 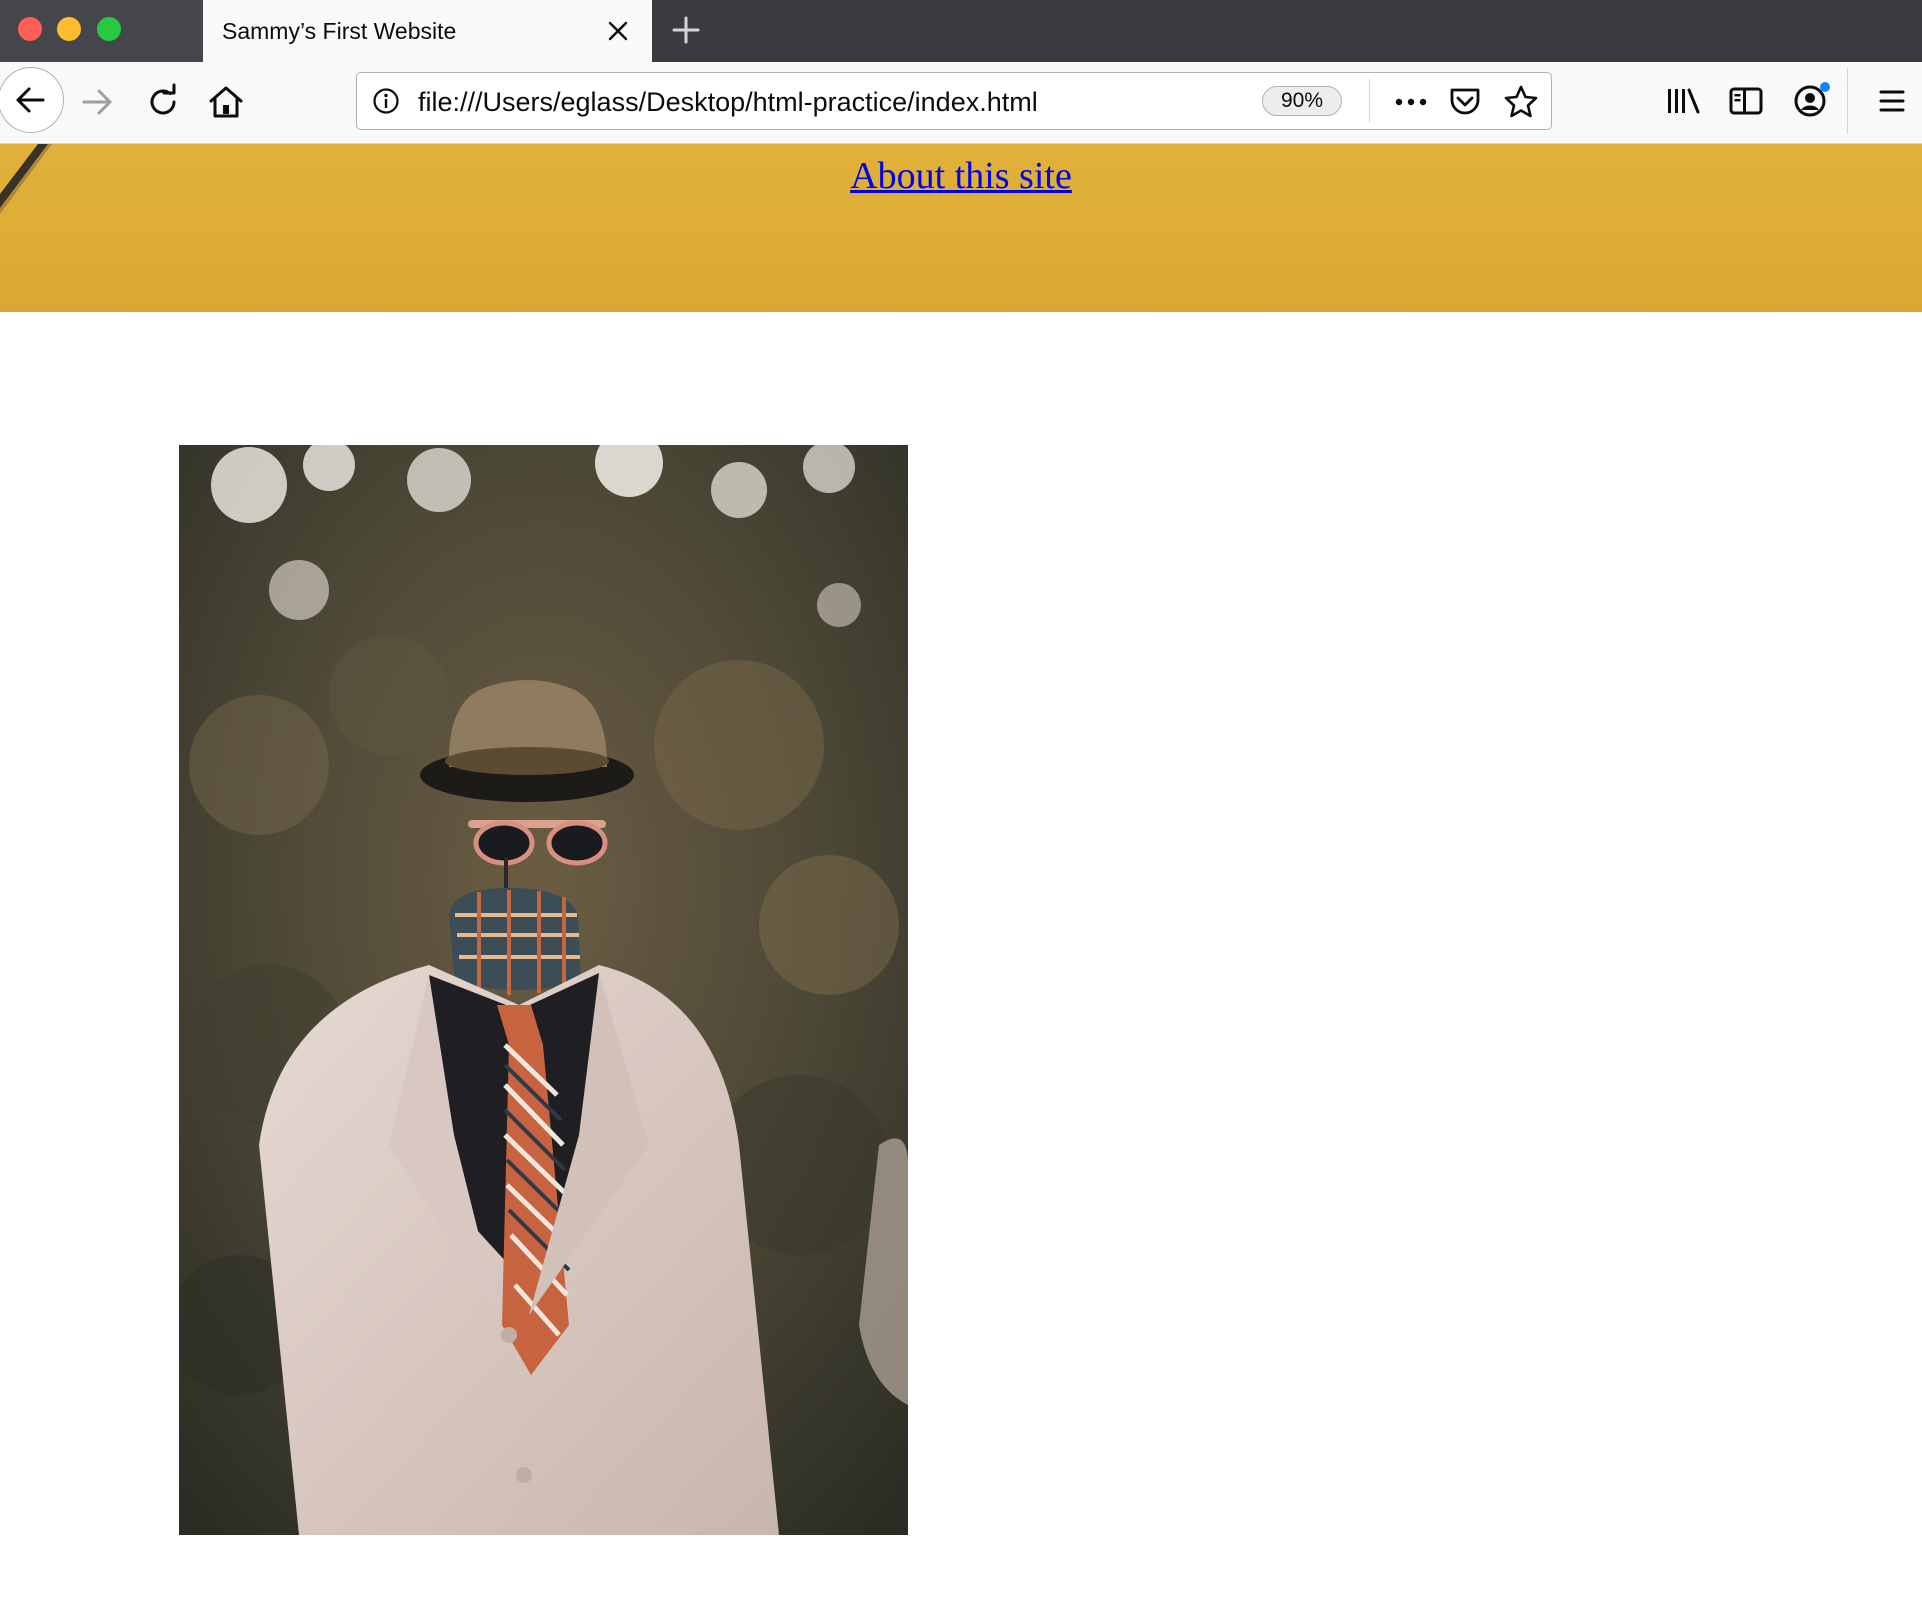 I want to click on info-icon, so click(x=386, y=101).